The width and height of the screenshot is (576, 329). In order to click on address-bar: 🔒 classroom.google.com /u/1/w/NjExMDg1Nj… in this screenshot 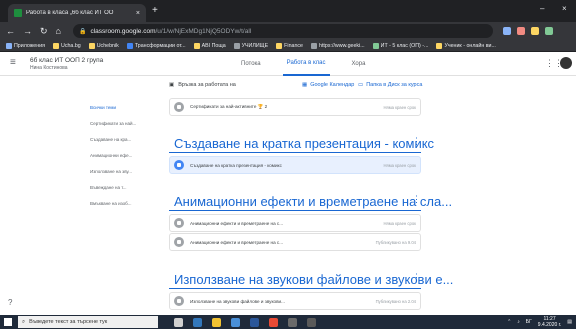, I will do `click(282, 31)`.